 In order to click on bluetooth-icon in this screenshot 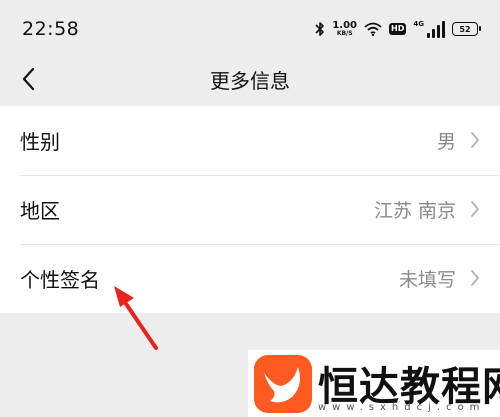, I will do `click(320, 29)`.